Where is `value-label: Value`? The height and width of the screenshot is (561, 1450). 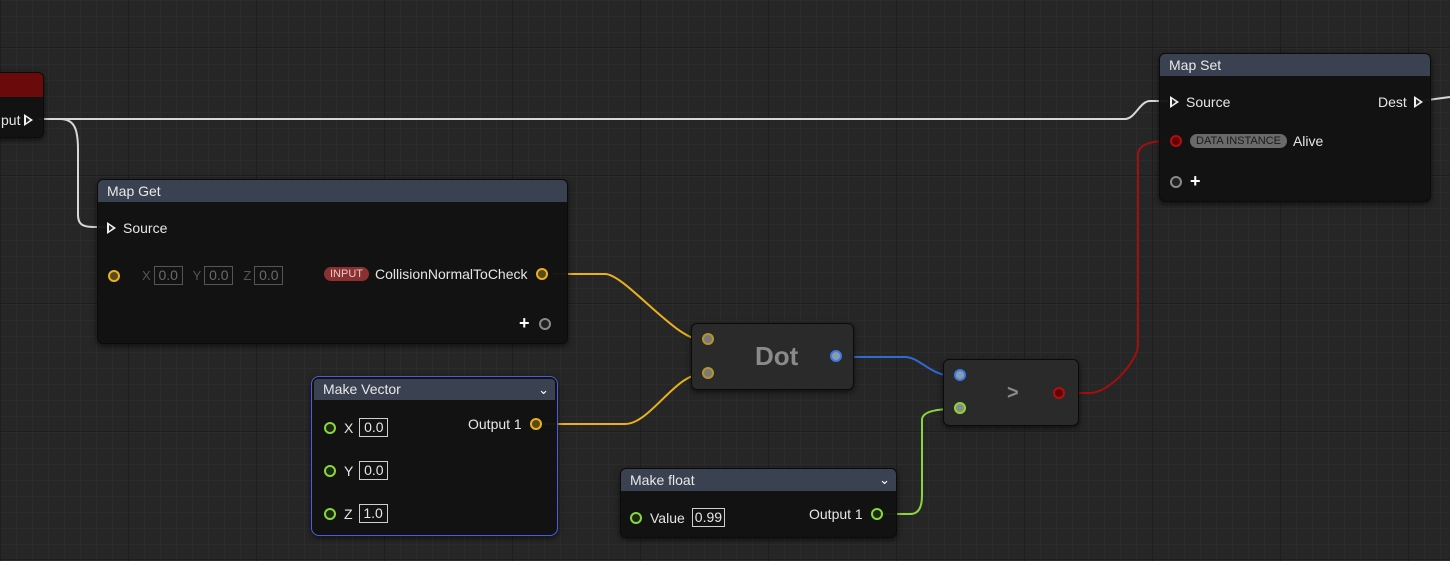
value-label: Value is located at coordinates (667, 517).